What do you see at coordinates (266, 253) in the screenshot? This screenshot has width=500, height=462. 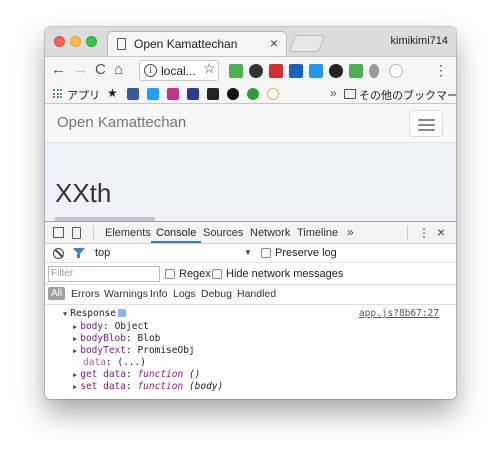 I see `preserve-log-checkbox` at bounding box center [266, 253].